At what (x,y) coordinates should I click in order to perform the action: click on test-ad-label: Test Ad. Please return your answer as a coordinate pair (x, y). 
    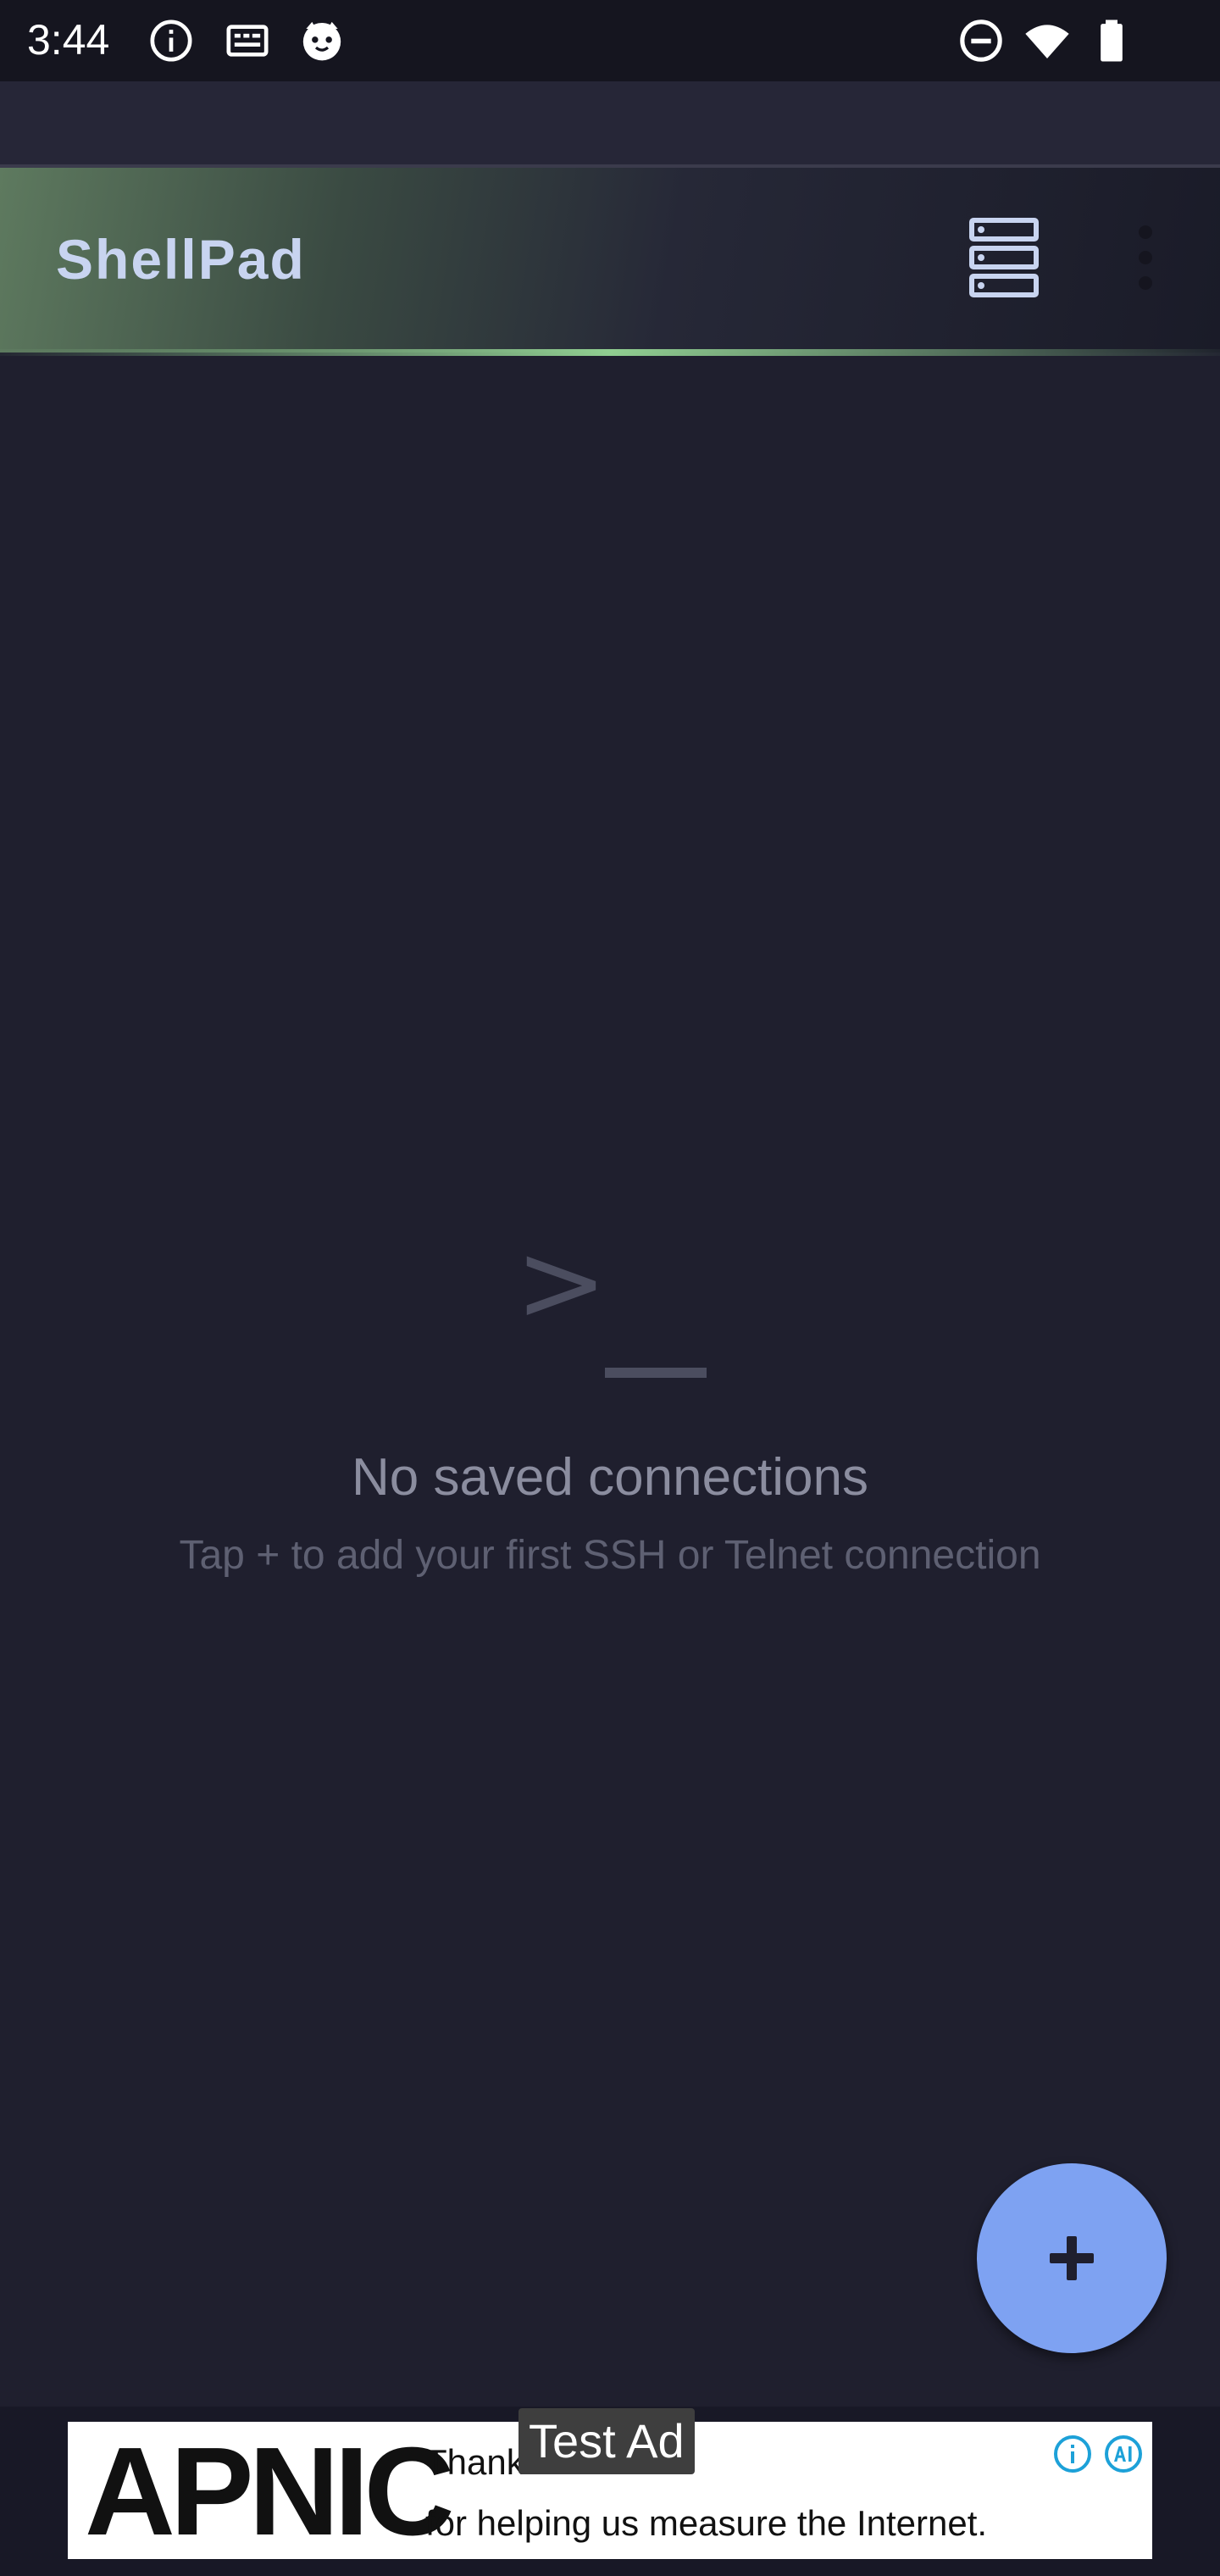
    Looking at the image, I should click on (606, 2441).